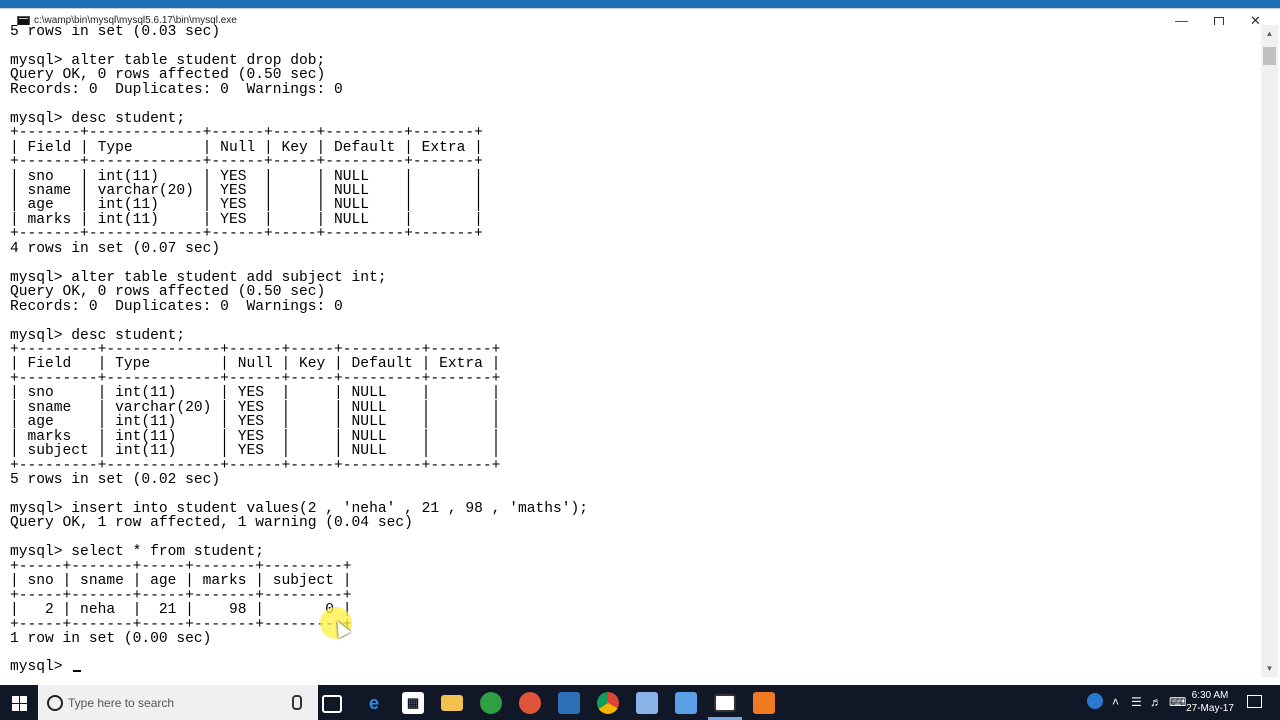 This screenshot has height=720, width=1280. I want to click on search-placeholder: Type here to search, so click(121, 703).